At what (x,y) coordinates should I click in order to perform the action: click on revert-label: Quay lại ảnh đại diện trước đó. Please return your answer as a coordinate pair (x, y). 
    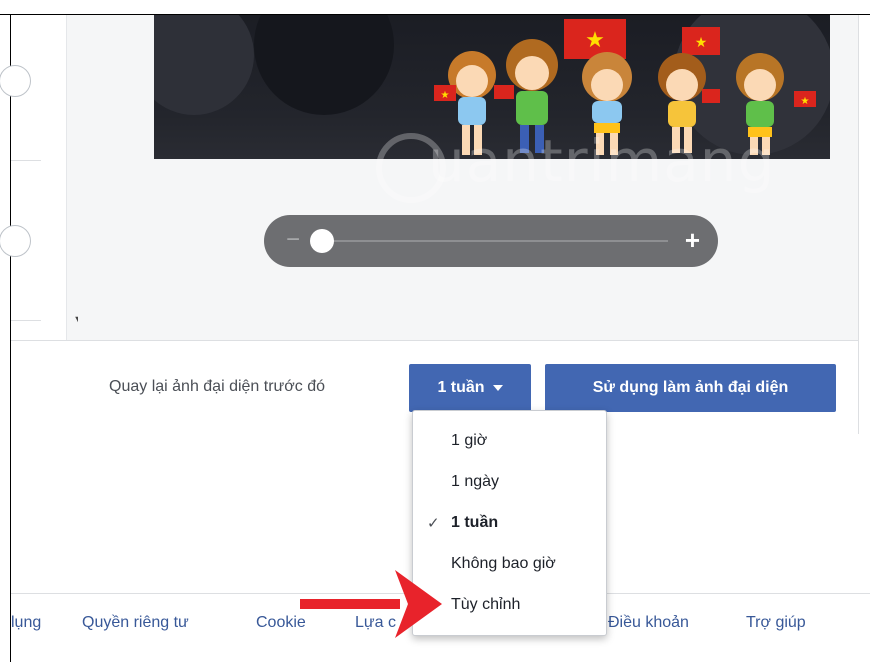
    Looking at the image, I should click on (217, 386).